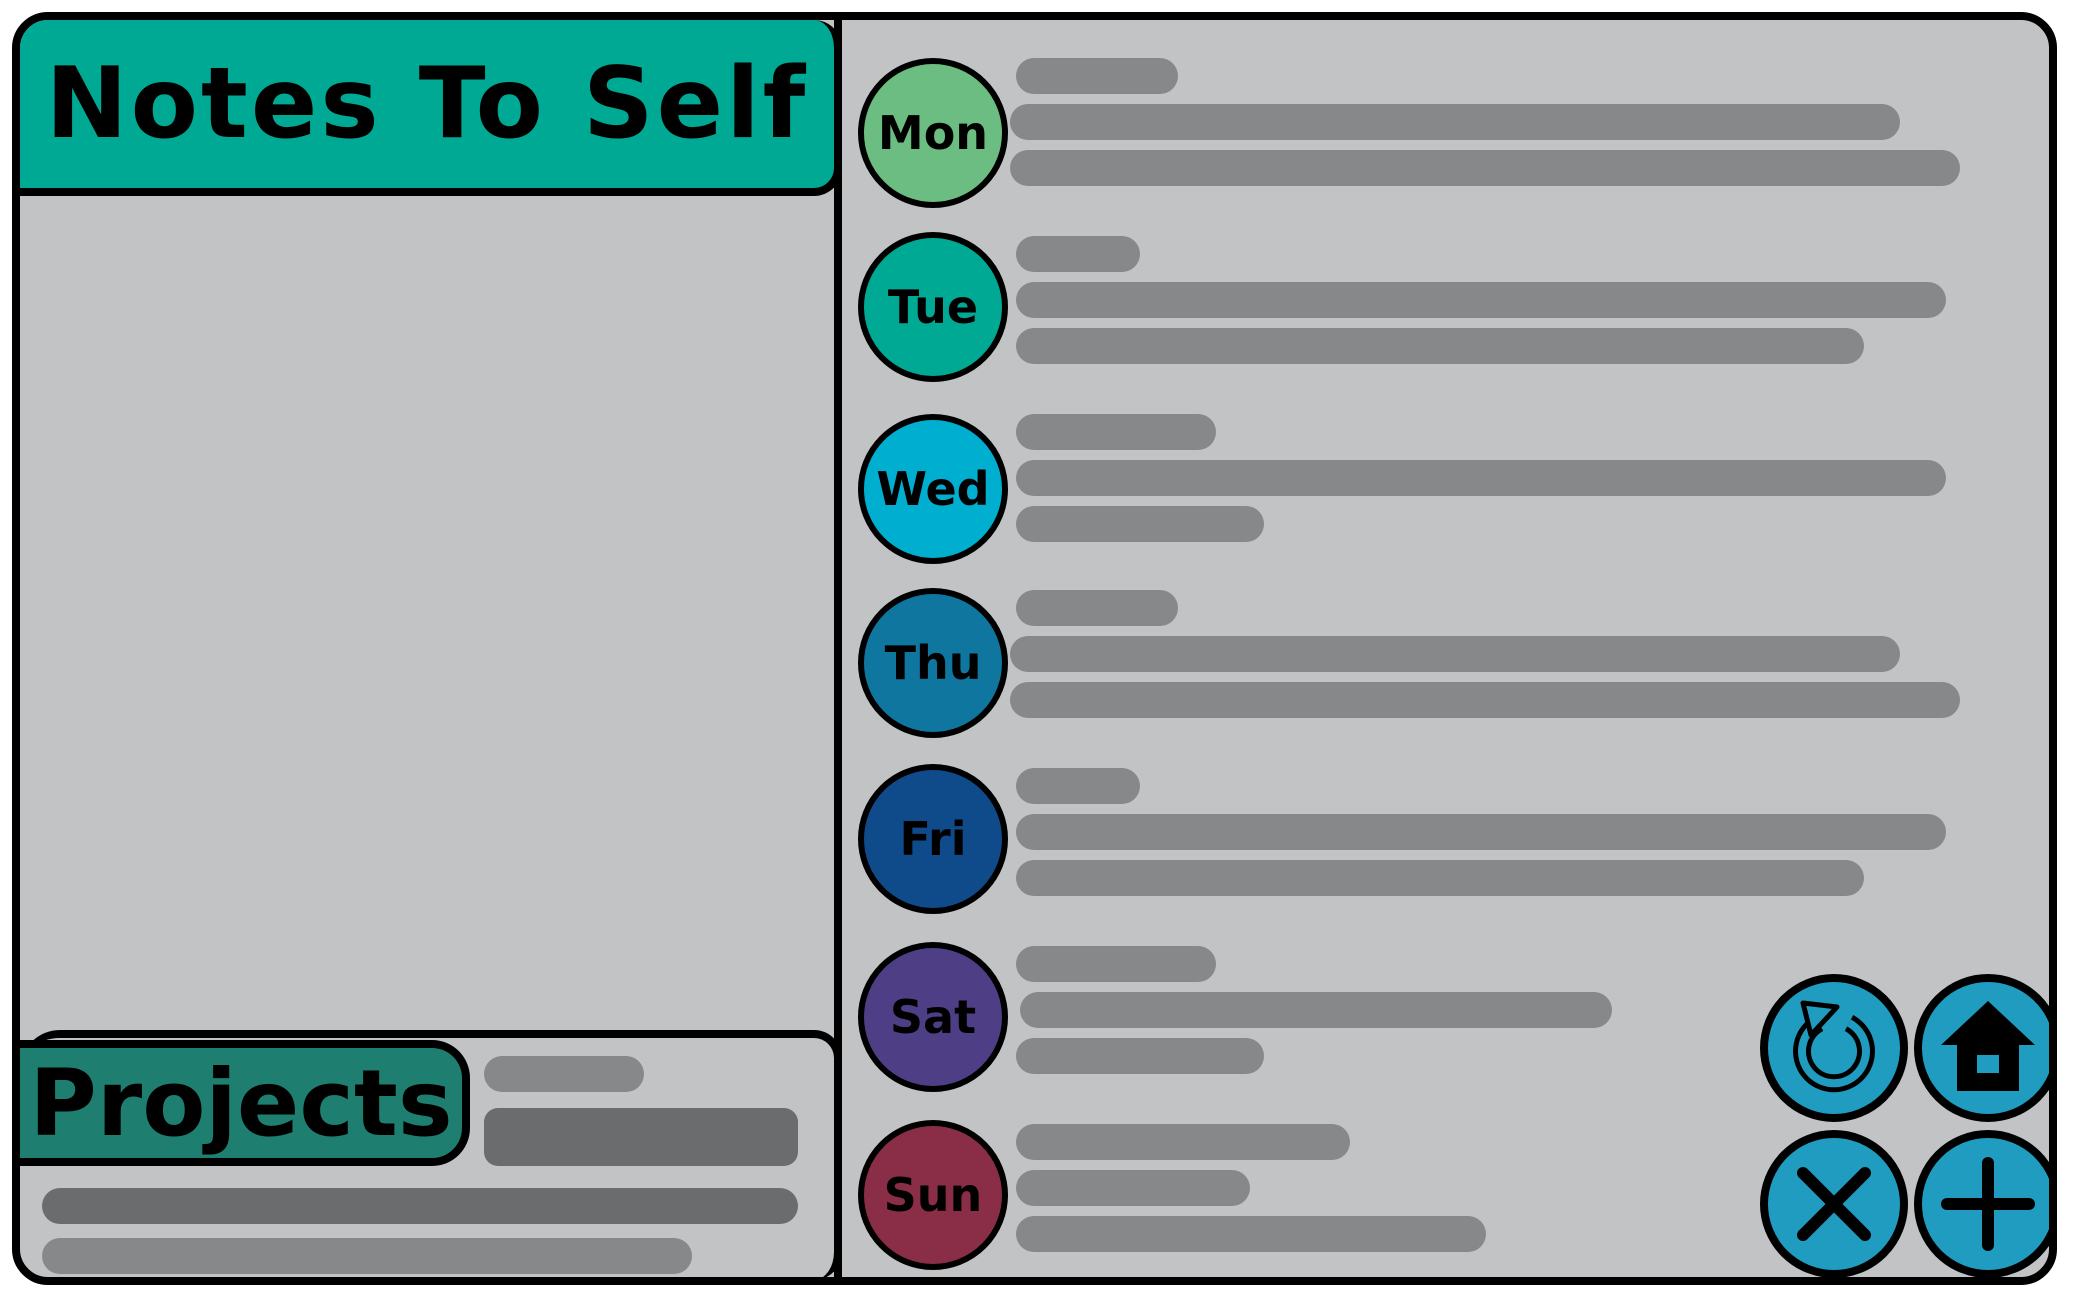  I want to click on refresh-button, so click(1834, 1048).